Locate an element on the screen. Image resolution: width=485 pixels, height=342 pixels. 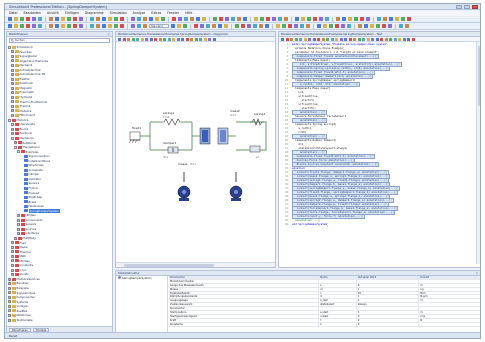
close-icon: × is located at coordinates (109, 34).